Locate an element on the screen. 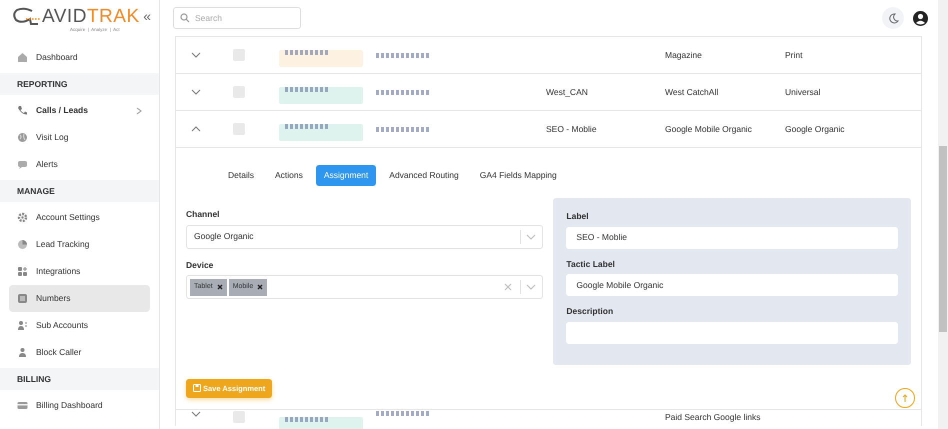  collapse-button: « is located at coordinates (147, 16).